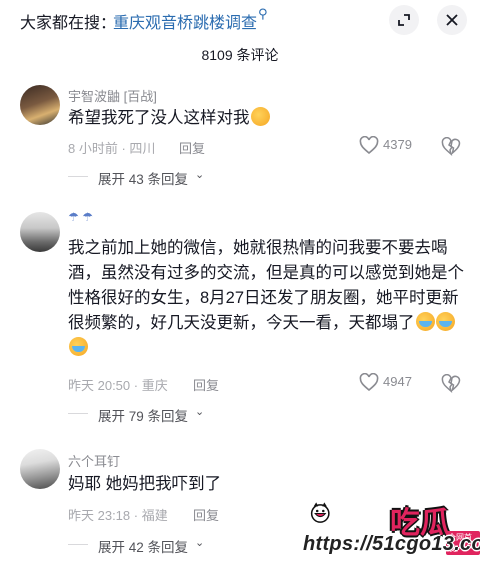 The height and width of the screenshot is (562, 480). Describe the element at coordinates (118, 515) in the screenshot. I see `comment-time-location: 昨天 23:18 · 福建` at that location.